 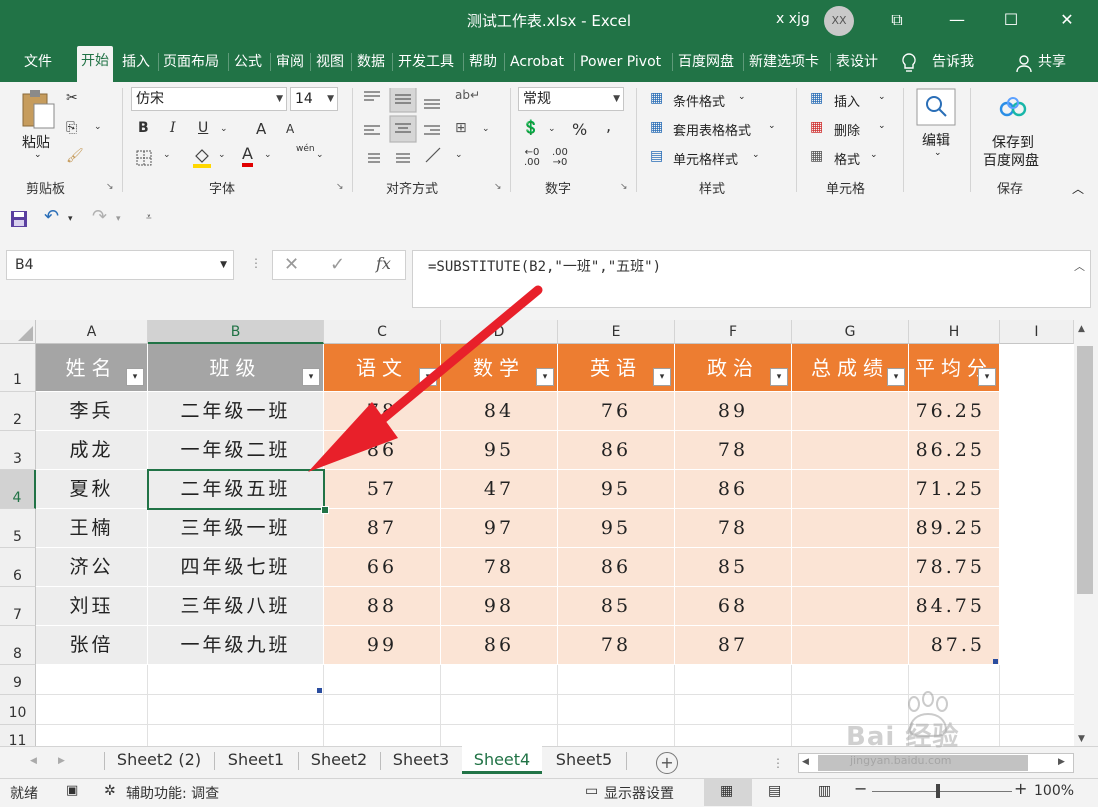 What do you see at coordinates (92, 645) in the screenshot?
I see `table-cell: 张倍` at bounding box center [92, 645].